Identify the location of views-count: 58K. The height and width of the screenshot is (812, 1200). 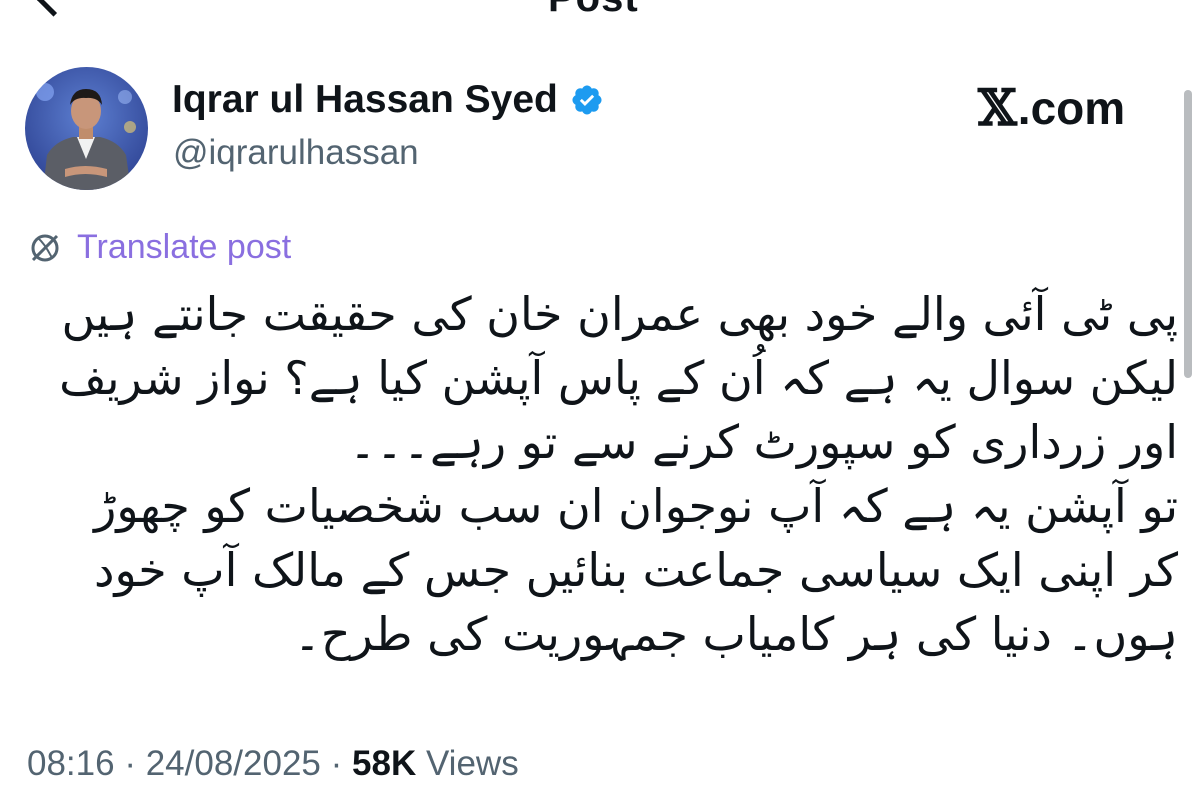
(384, 763).